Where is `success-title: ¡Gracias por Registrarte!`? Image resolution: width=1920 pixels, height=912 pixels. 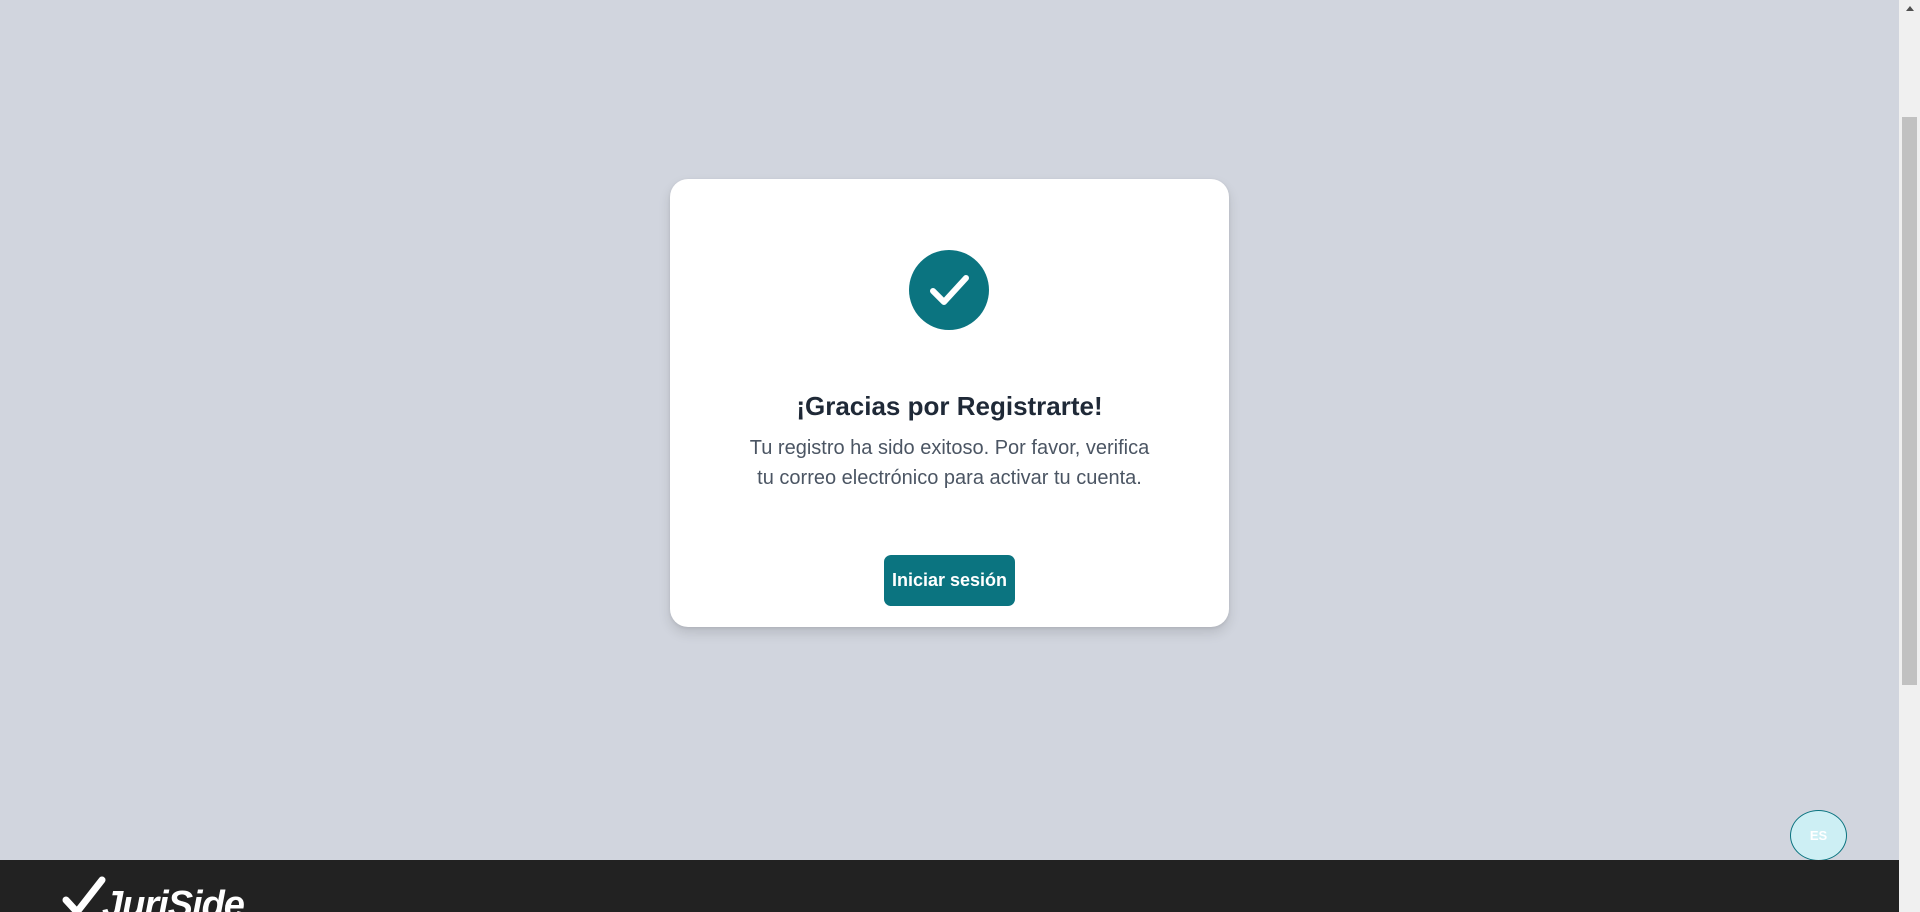 success-title: ¡Gracias por Registrarte! is located at coordinates (949, 406).